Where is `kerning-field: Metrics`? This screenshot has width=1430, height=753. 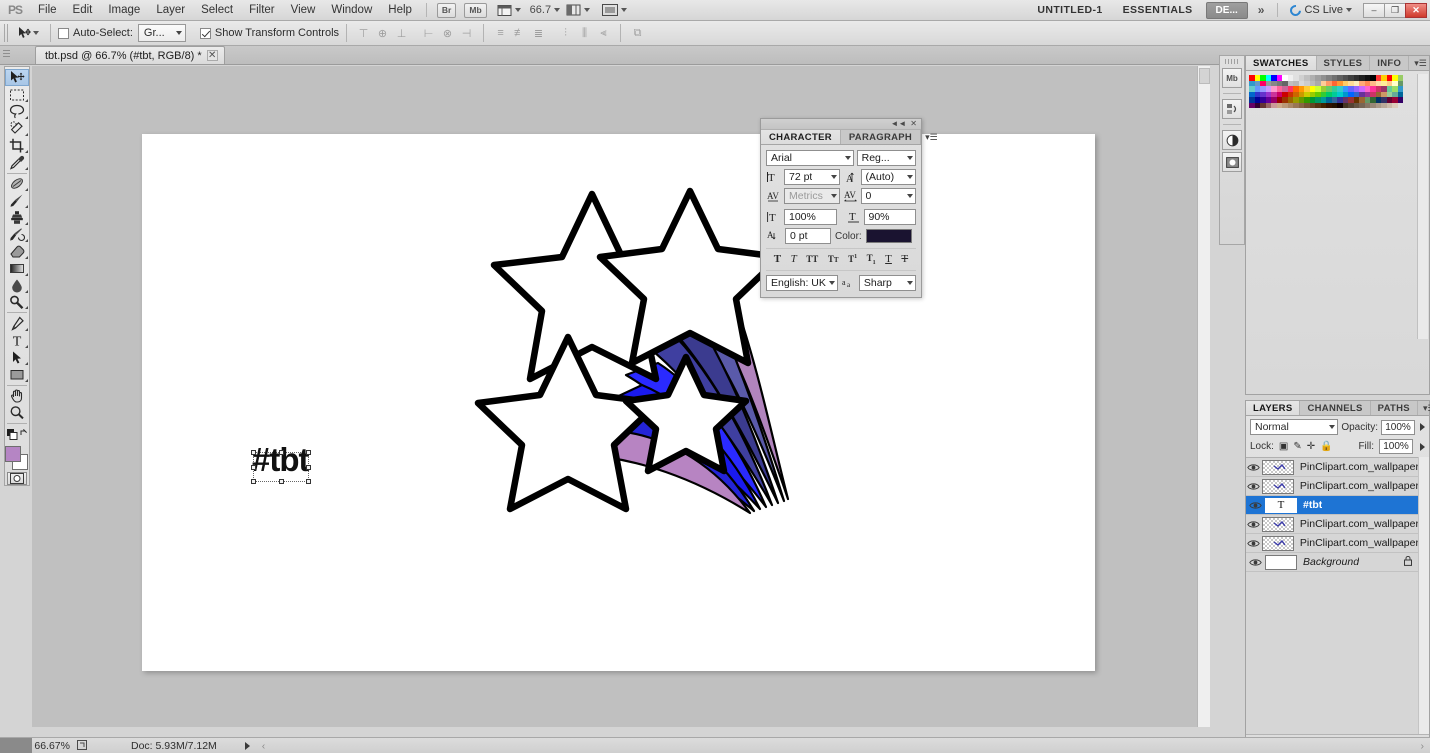
kerning-field: Metrics is located at coordinates (812, 196).